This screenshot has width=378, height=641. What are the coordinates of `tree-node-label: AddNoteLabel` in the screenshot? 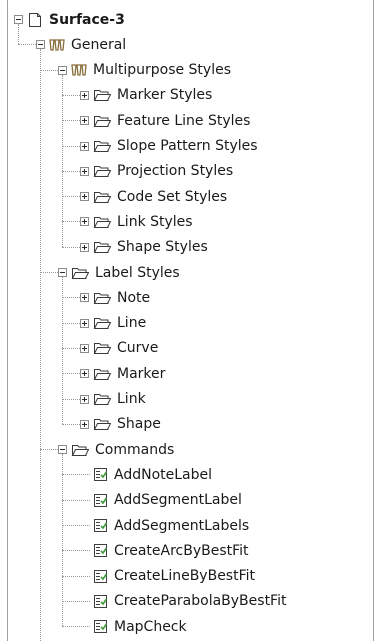 It's located at (163, 474).